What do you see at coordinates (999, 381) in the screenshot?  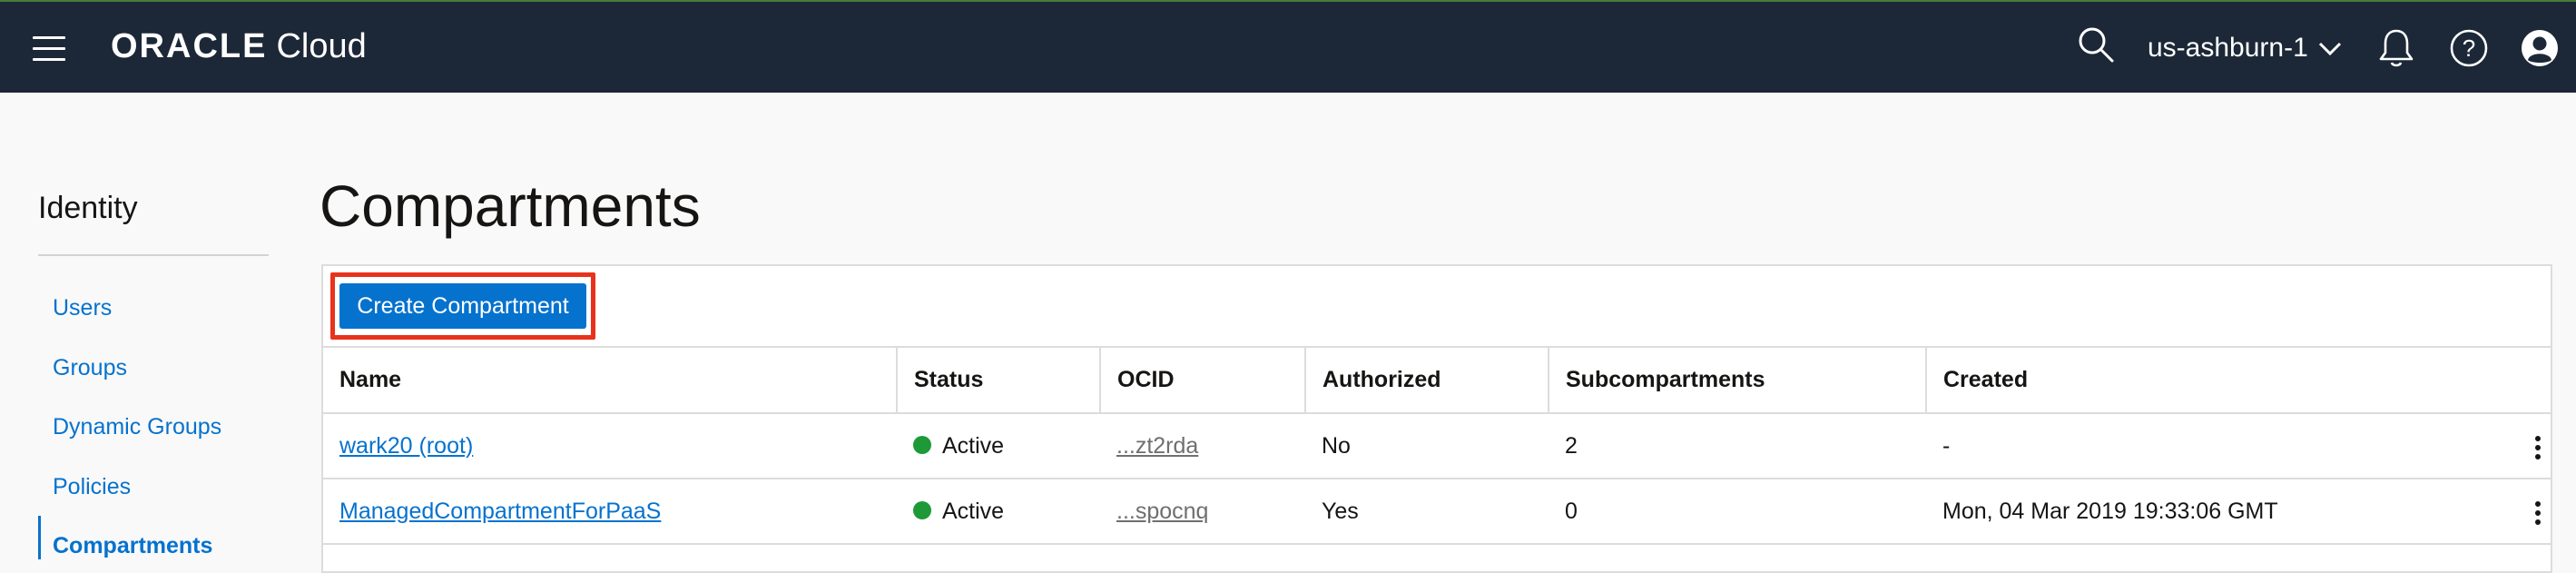 I see `column-header-status: Status` at bounding box center [999, 381].